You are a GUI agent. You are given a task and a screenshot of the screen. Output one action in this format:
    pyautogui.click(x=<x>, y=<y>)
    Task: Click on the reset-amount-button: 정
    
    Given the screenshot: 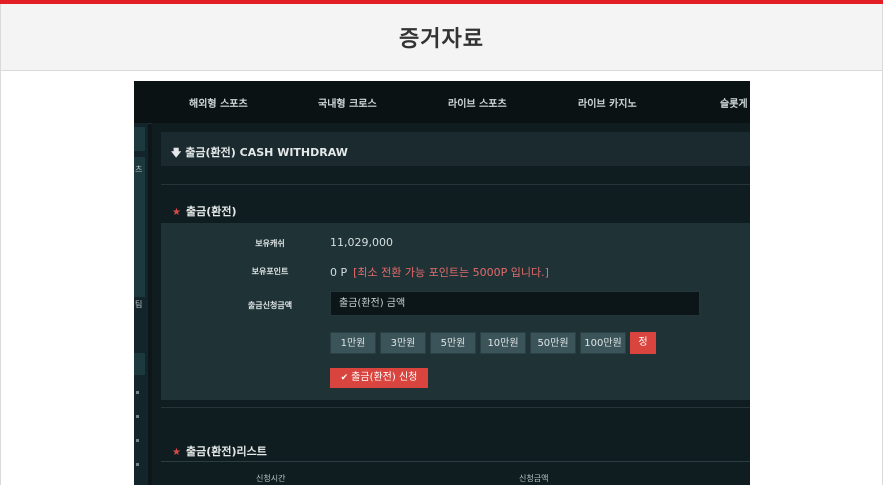 What is the action you would take?
    pyautogui.click(x=643, y=343)
    